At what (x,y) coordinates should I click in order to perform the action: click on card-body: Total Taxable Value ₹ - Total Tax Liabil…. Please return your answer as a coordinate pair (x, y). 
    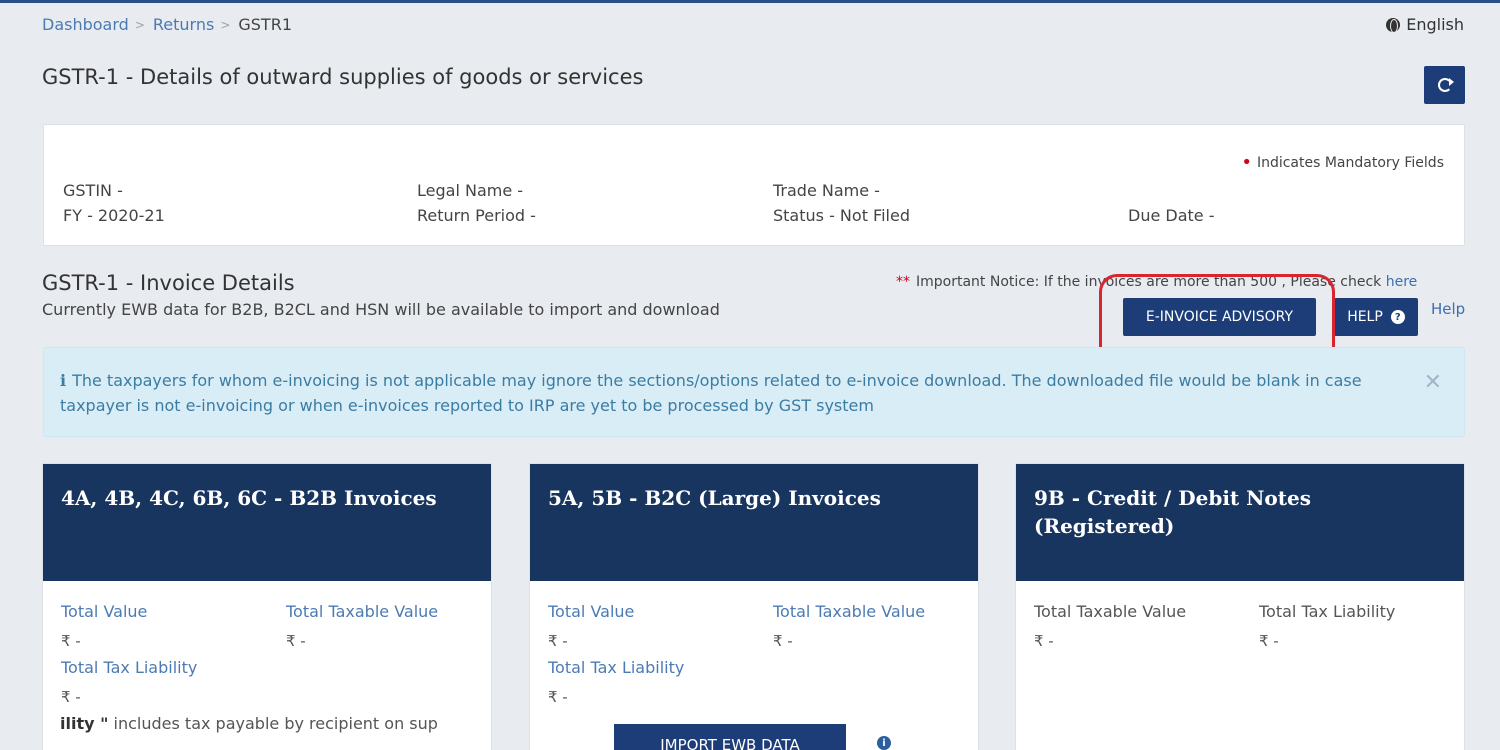
    Looking at the image, I should click on (1240, 665).